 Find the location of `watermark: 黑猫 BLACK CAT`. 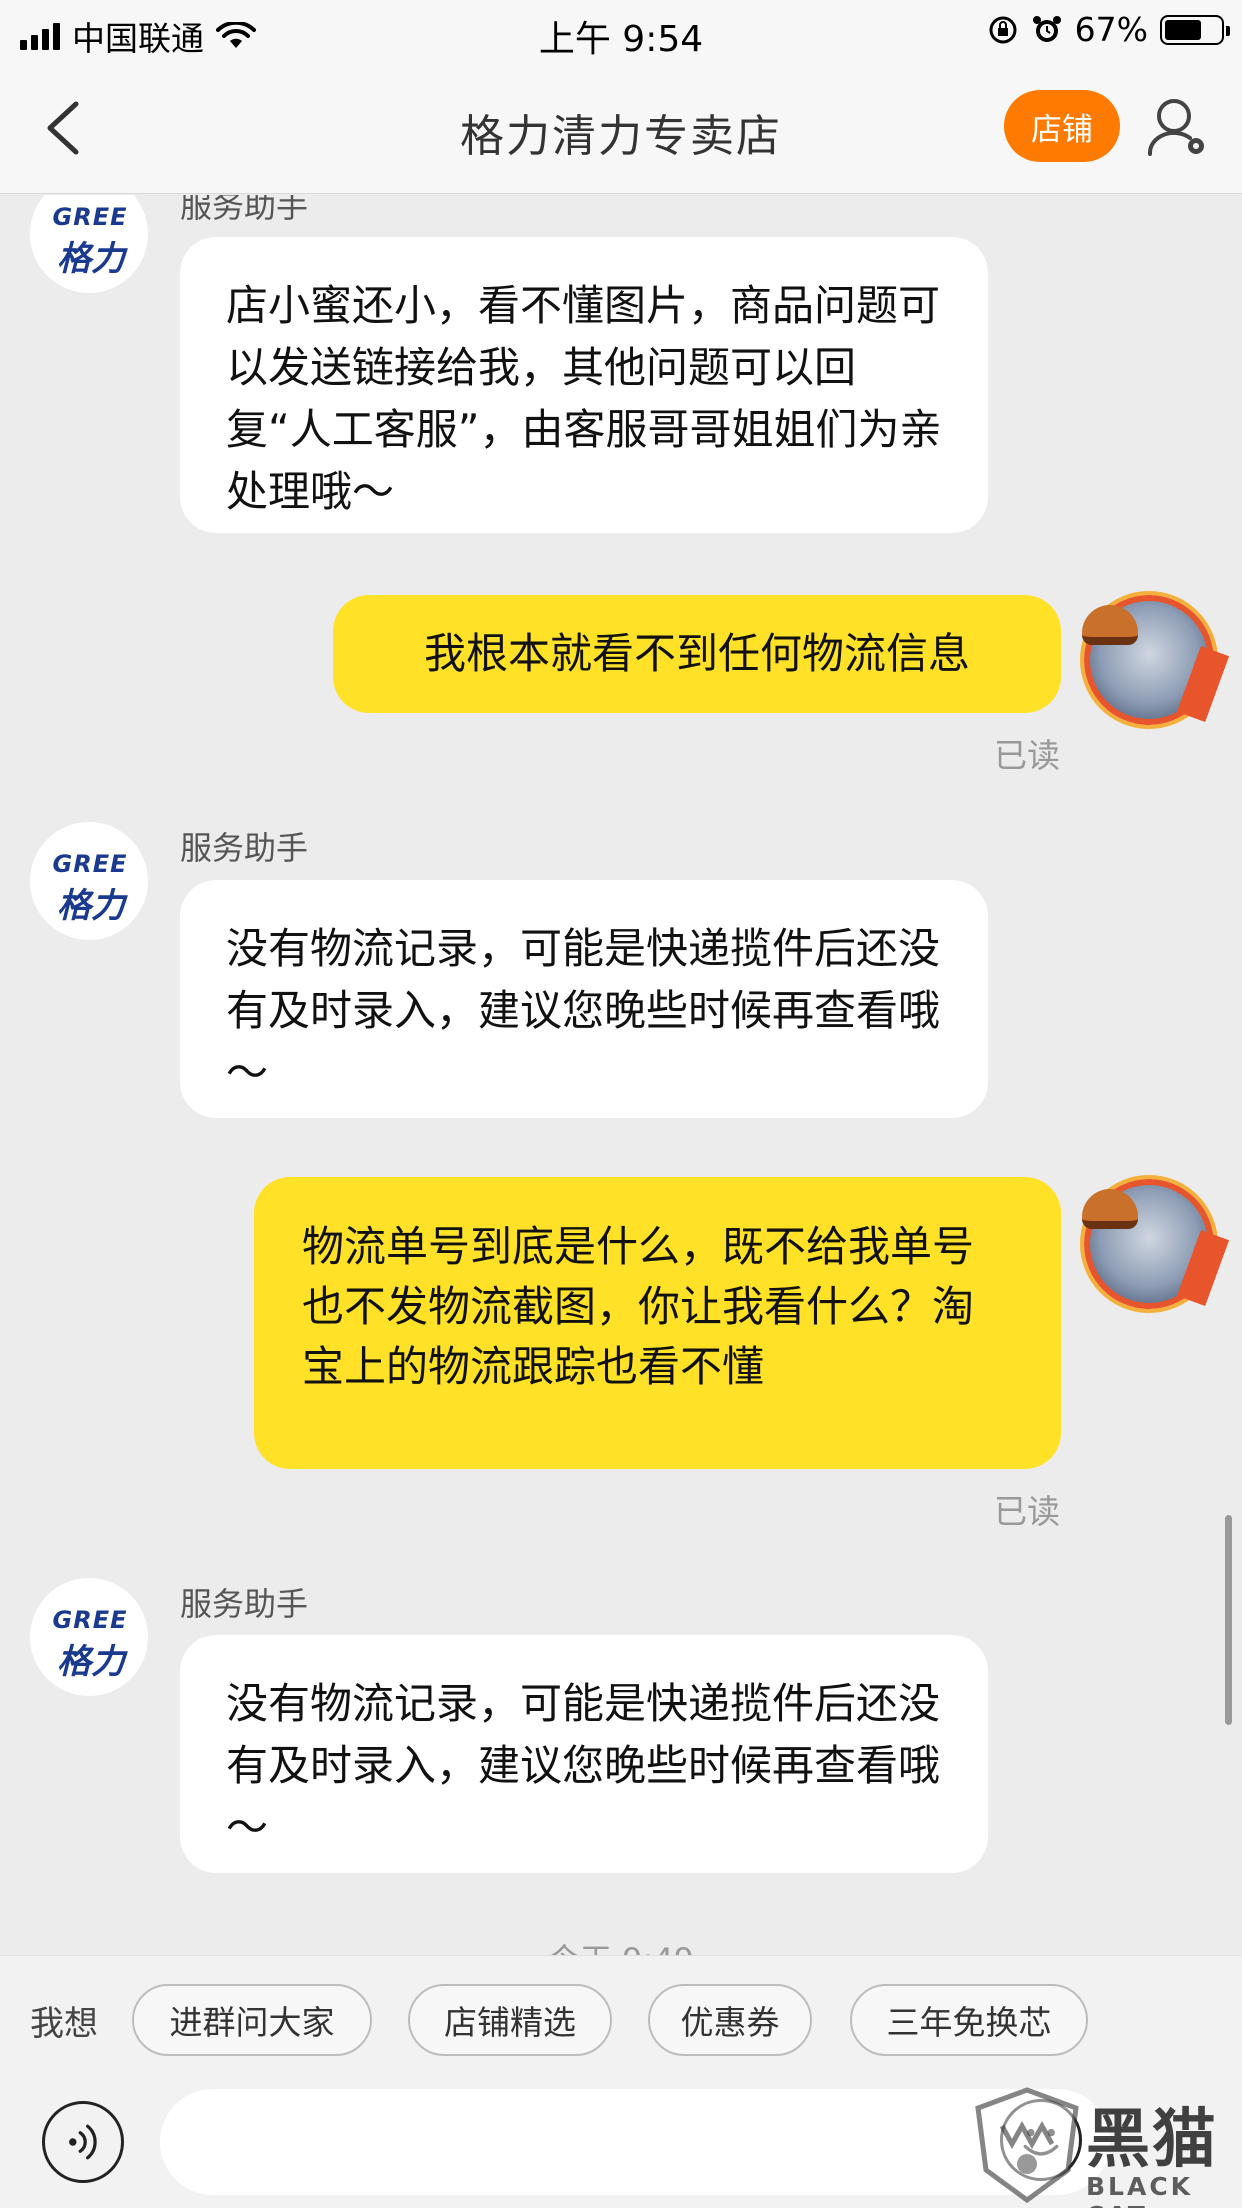

watermark: 黑猫 BLACK CAT is located at coordinates (1105, 2144).